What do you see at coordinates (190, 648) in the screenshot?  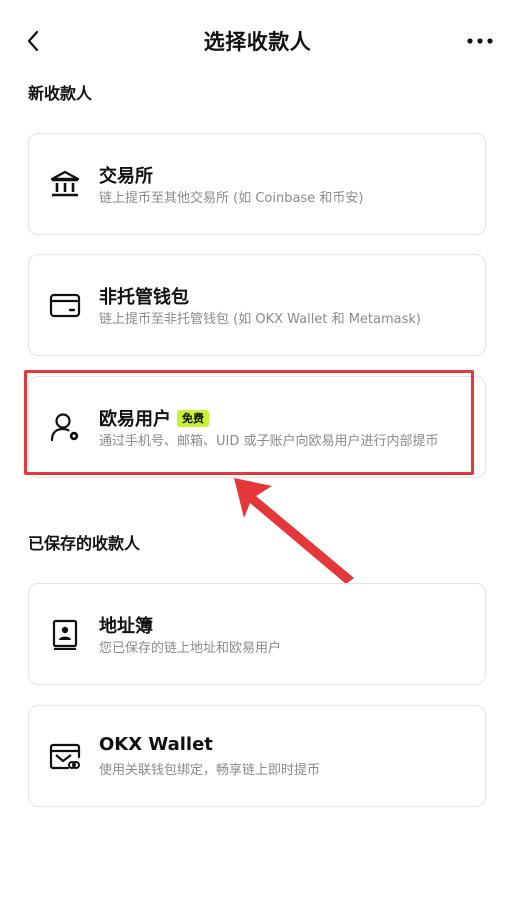 I see `payee-desc: 您已保存的链上地址和欧易用户` at bounding box center [190, 648].